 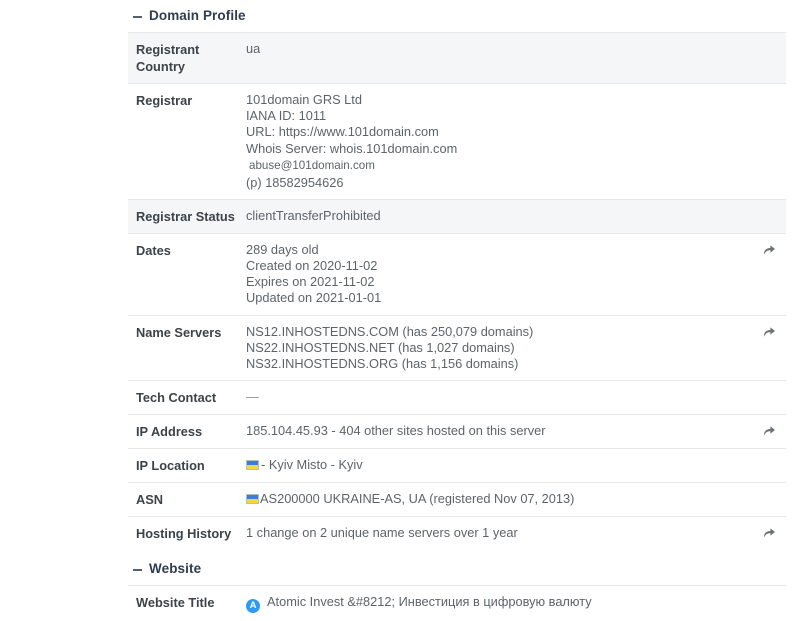 What do you see at coordinates (304, 99) in the screenshot?
I see `registrar-name: 101domain GRS Ltd` at bounding box center [304, 99].